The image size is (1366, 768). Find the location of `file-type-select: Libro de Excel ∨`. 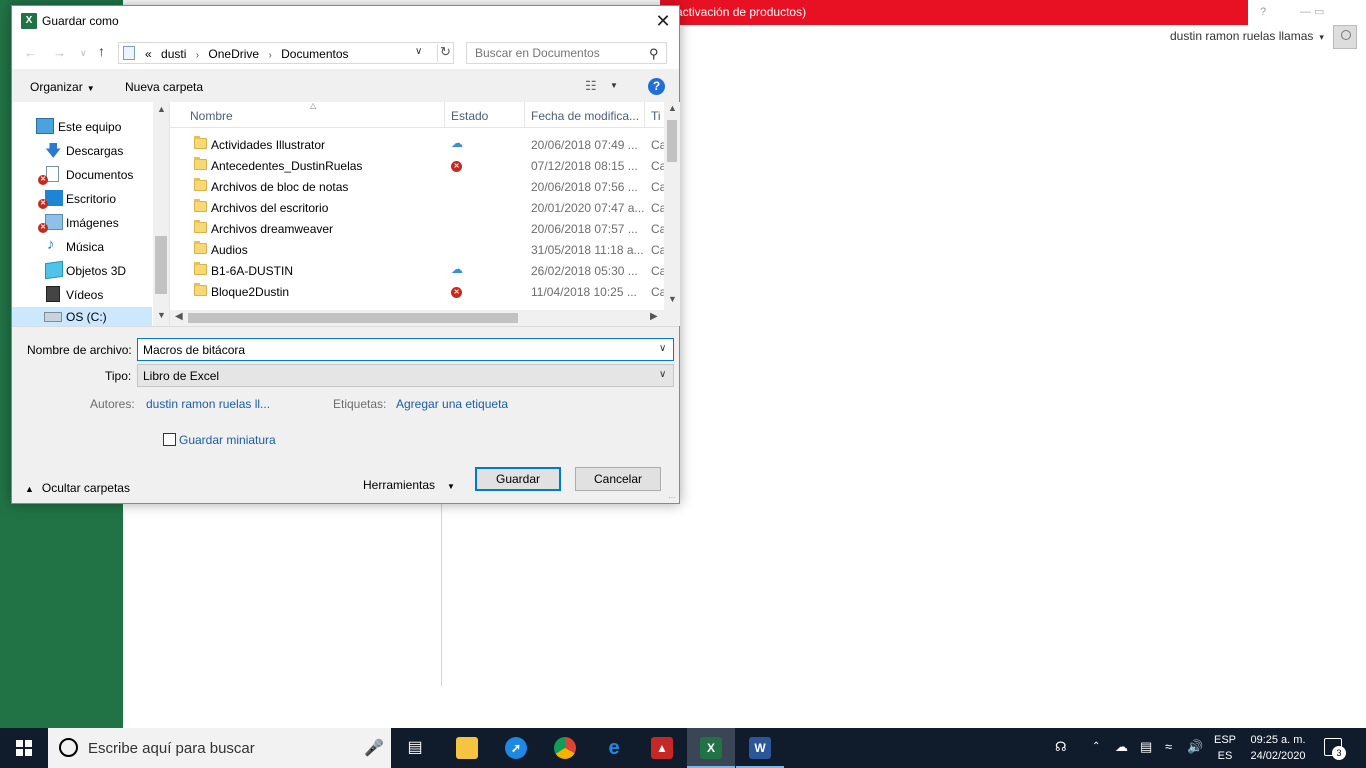

file-type-select: Libro de Excel ∨ is located at coordinates (405, 375).